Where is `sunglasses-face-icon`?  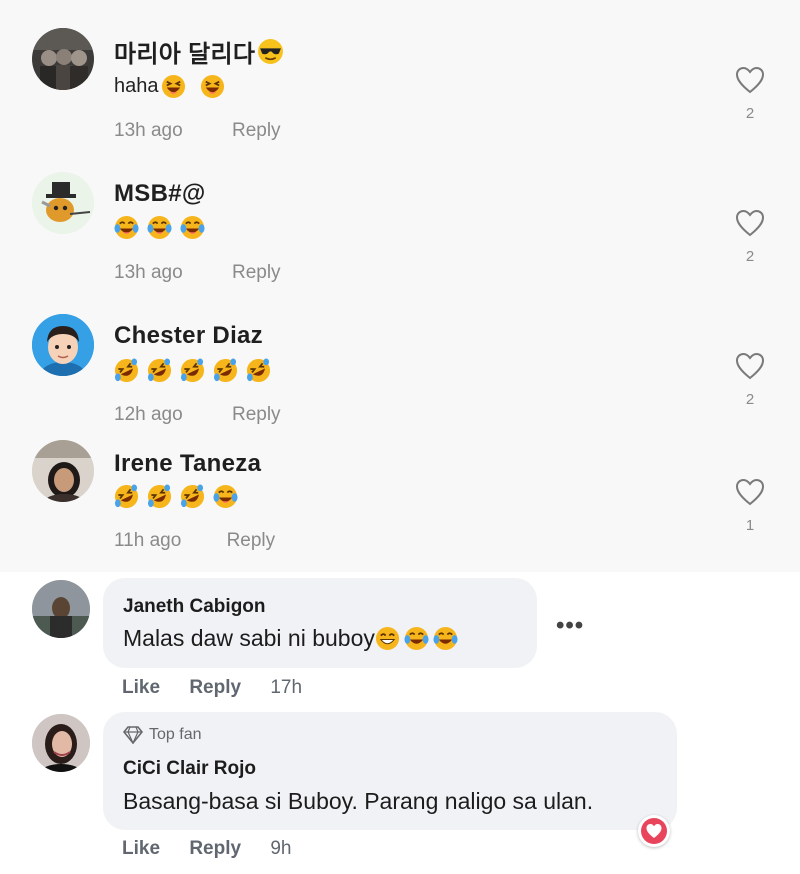
sunglasses-face-icon is located at coordinates (271, 51).